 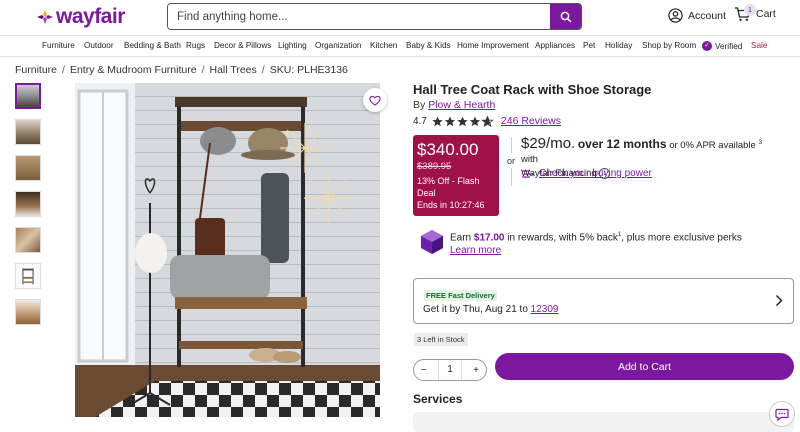 What do you see at coordinates (383, 45) in the screenshot?
I see `nav-item-kitchen: Kitchen` at bounding box center [383, 45].